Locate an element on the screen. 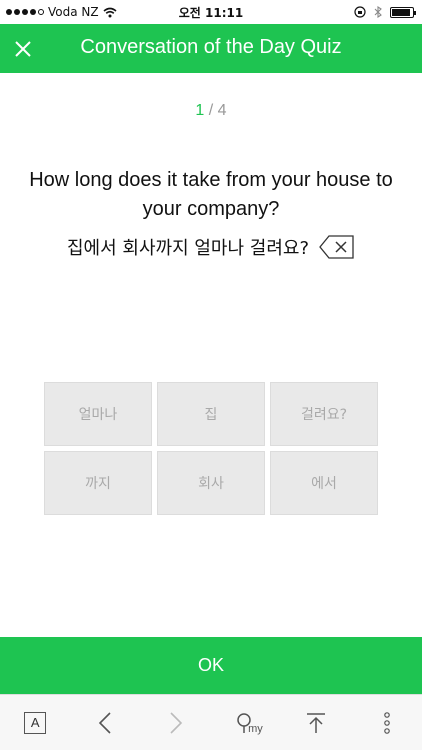 Image resolution: width=422 pixels, height=750 pixels. arrow-up-icon is located at coordinates (316, 722).